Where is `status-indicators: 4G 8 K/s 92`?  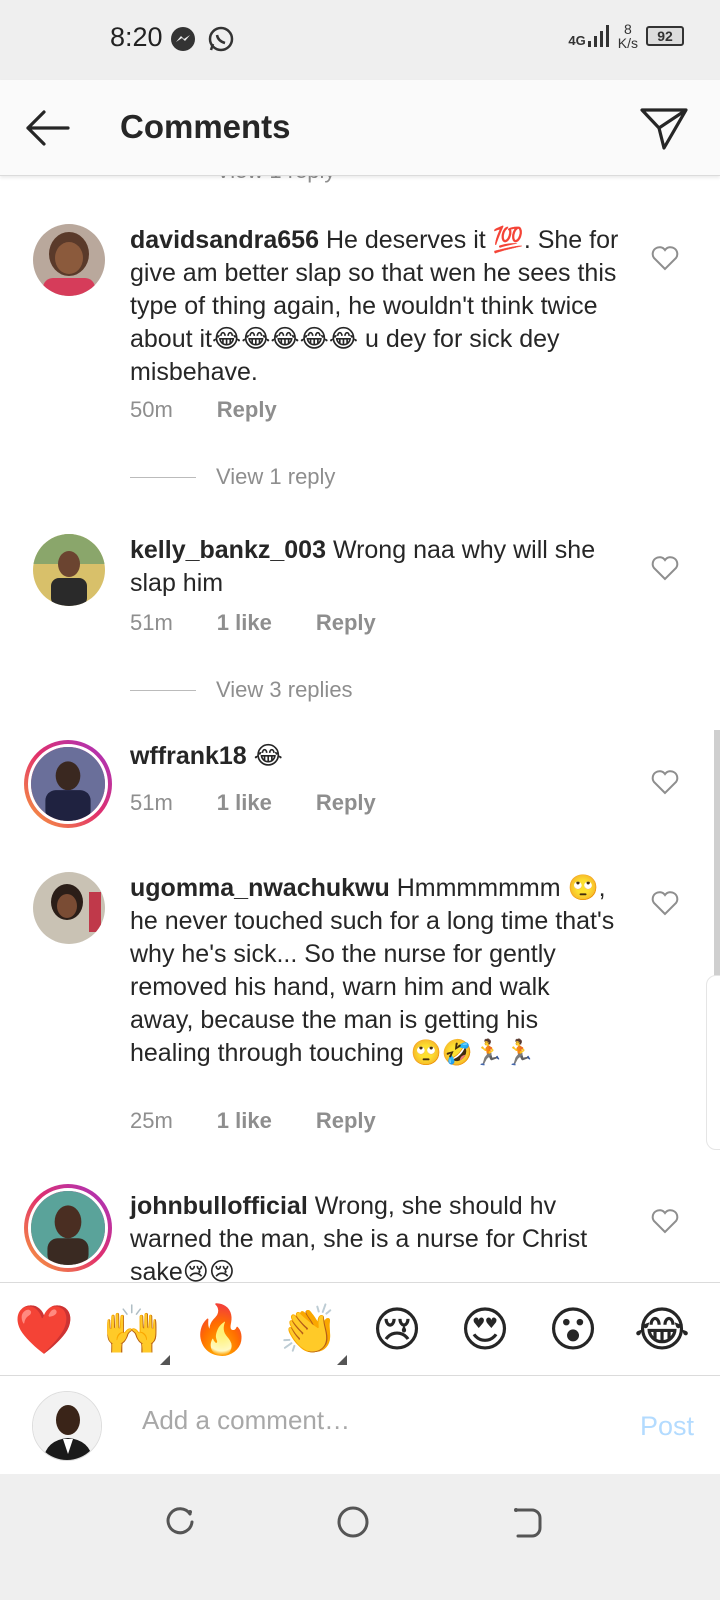 status-indicators: 4G 8 K/s 92 is located at coordinates (626, 36).